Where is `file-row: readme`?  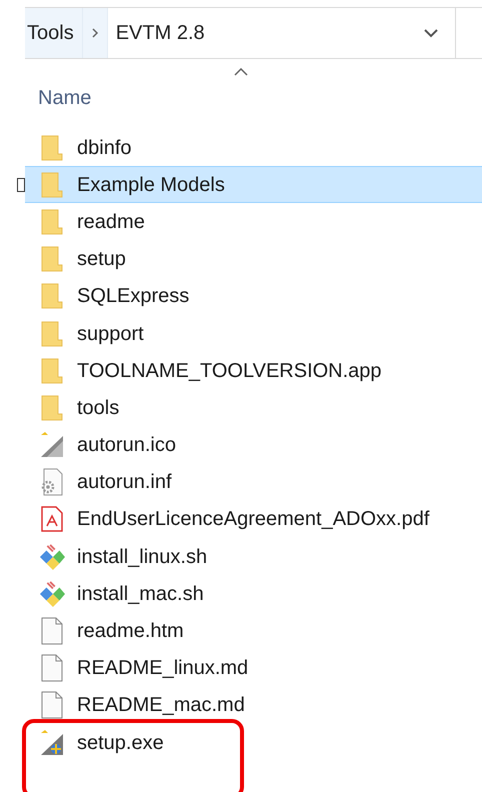
file-row: readme is located at coordinates (253, 222).